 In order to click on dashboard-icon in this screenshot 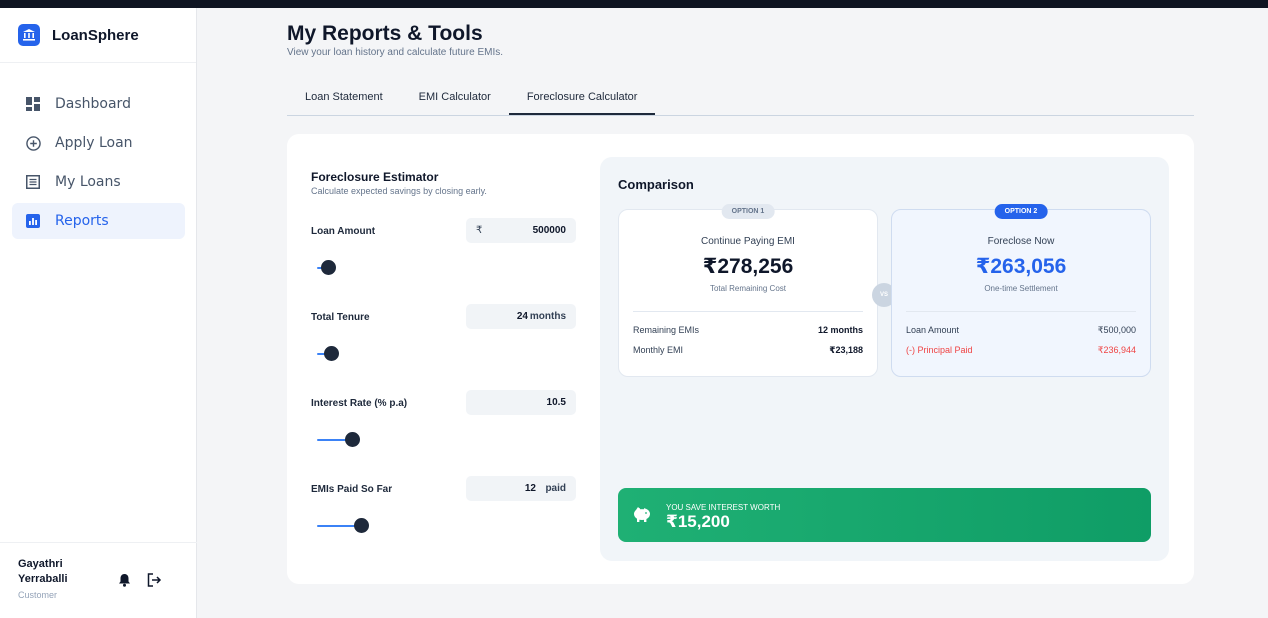, I will do `click(33, 104)`.